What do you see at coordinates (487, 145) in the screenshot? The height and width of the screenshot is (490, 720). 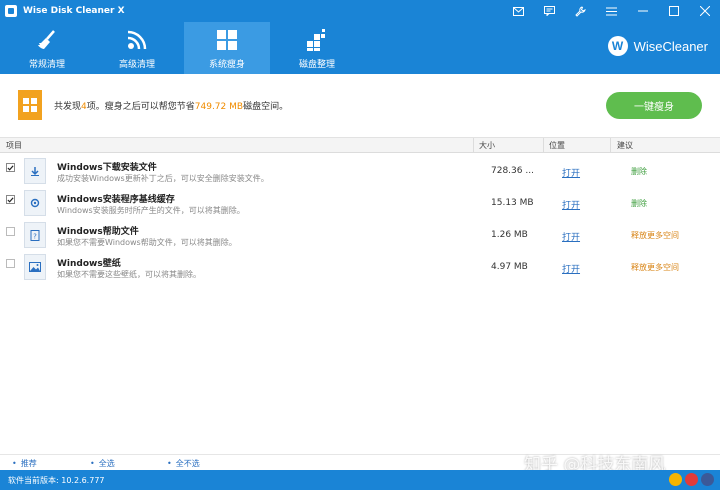 I see `header-size: 大小` at bounding box center [487, 145].